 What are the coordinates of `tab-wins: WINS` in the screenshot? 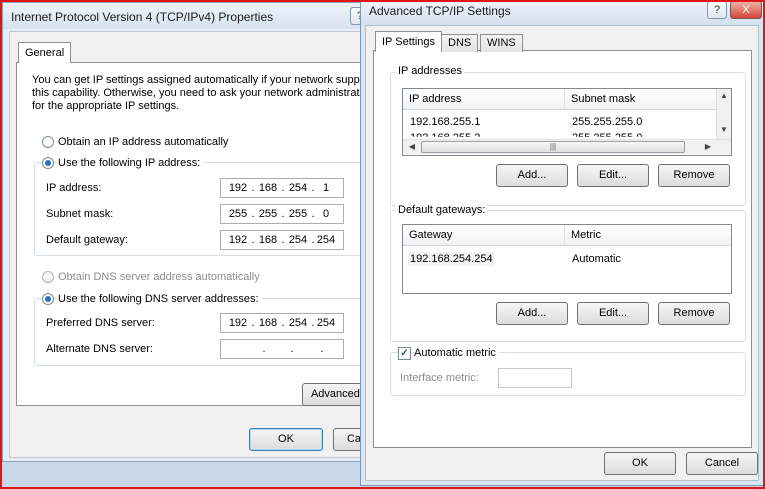 It's located at (501, 43).